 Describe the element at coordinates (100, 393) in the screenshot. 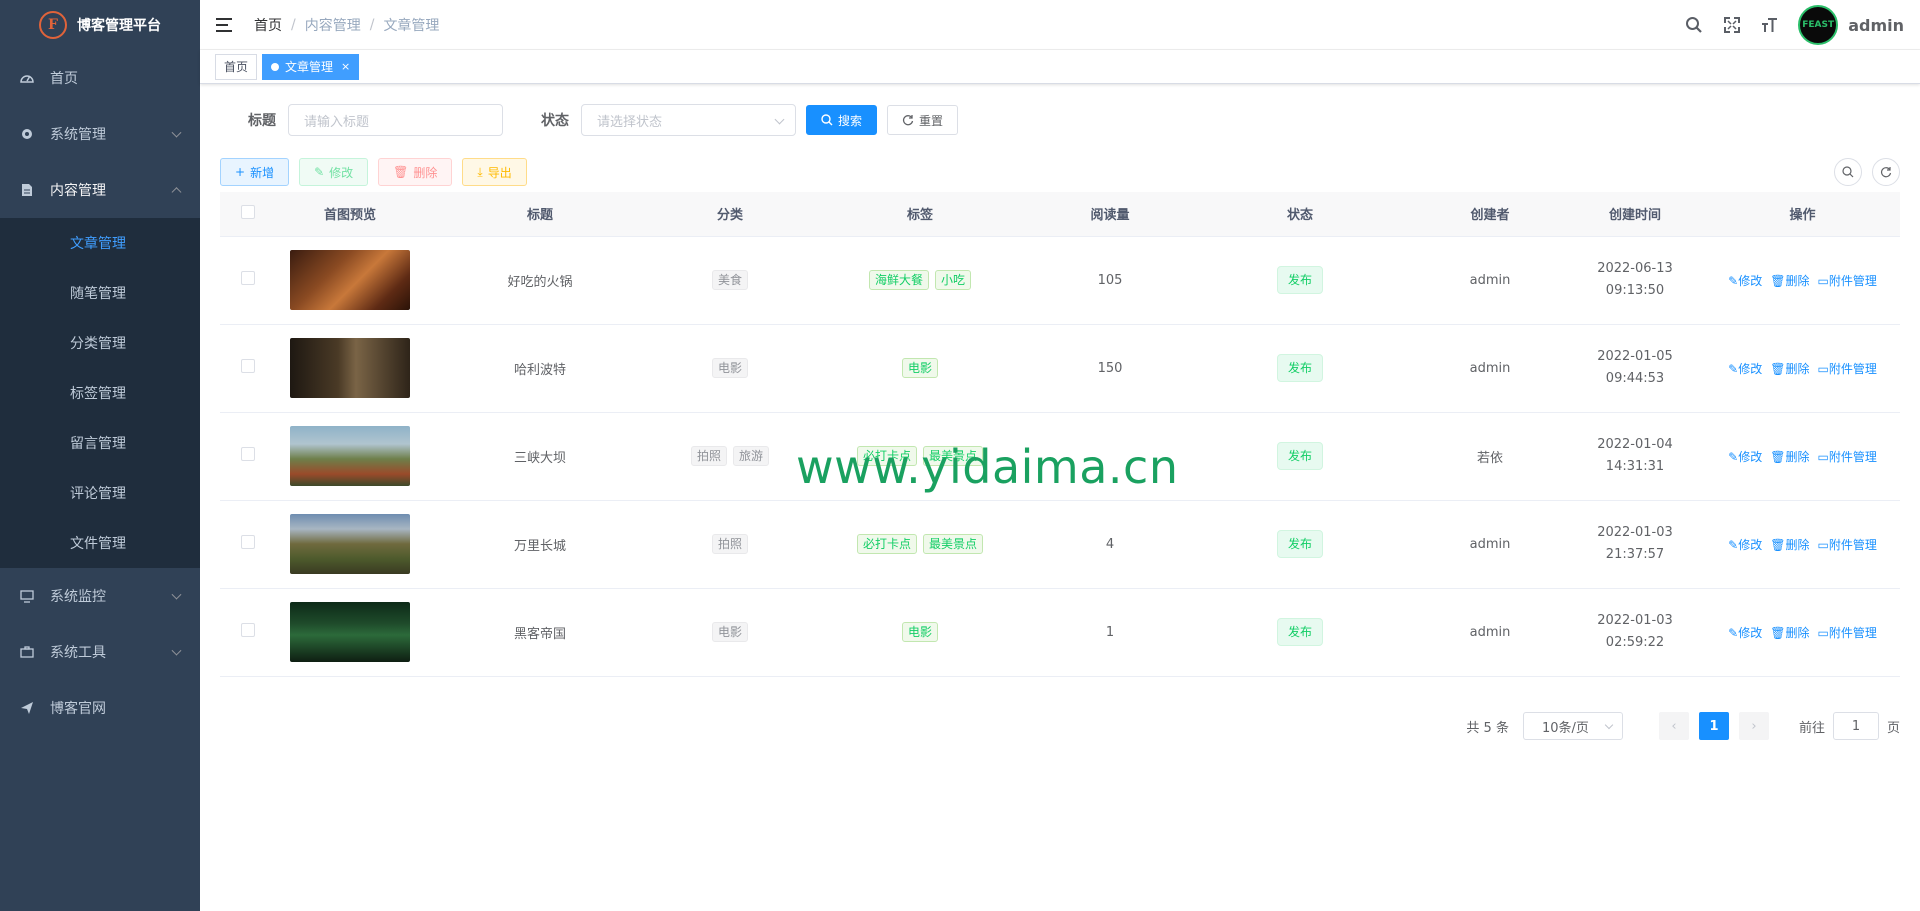

I see `sidebar-subitem-tags: 标签管理` at that location.